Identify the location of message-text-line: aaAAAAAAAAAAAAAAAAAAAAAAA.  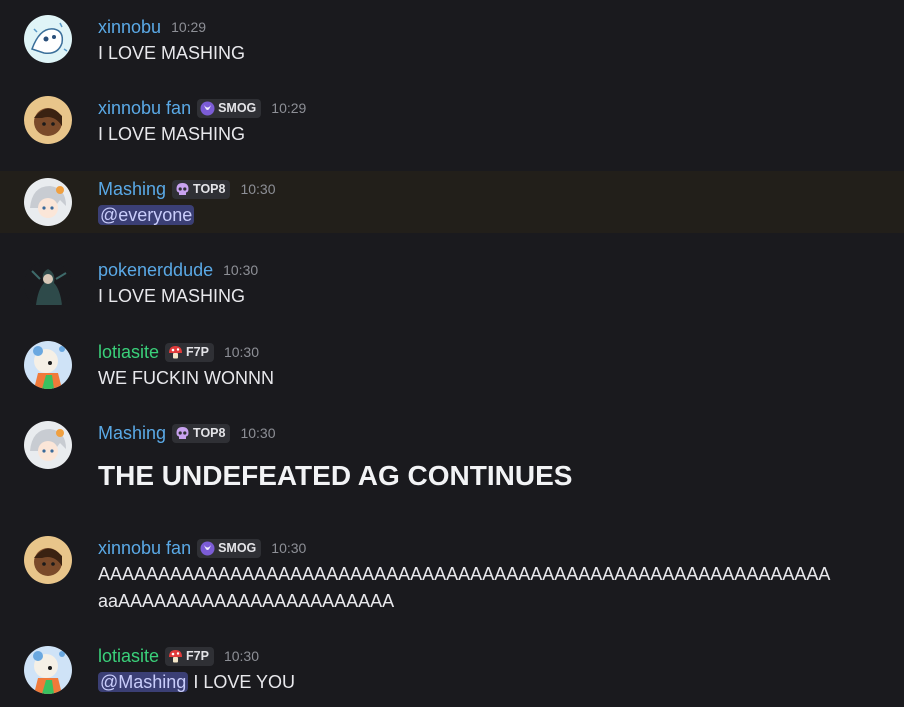
(246, 601).